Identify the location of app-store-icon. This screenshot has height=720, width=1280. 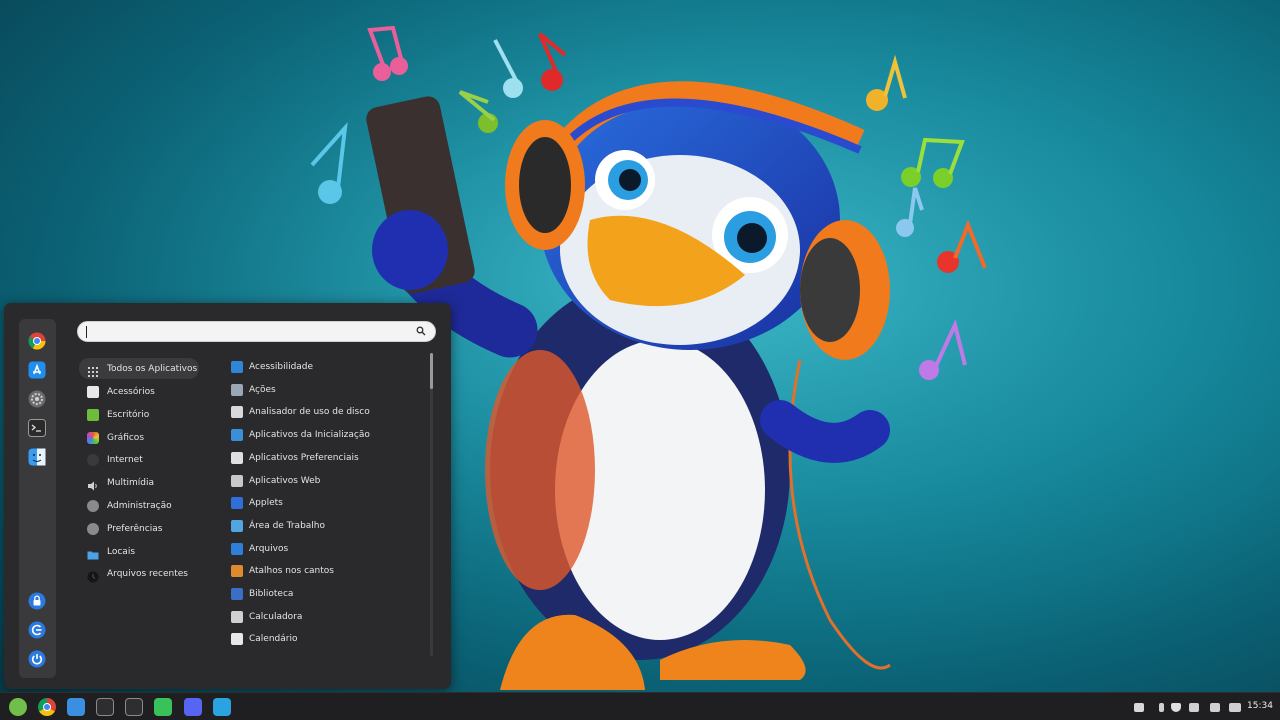
(37, 370).